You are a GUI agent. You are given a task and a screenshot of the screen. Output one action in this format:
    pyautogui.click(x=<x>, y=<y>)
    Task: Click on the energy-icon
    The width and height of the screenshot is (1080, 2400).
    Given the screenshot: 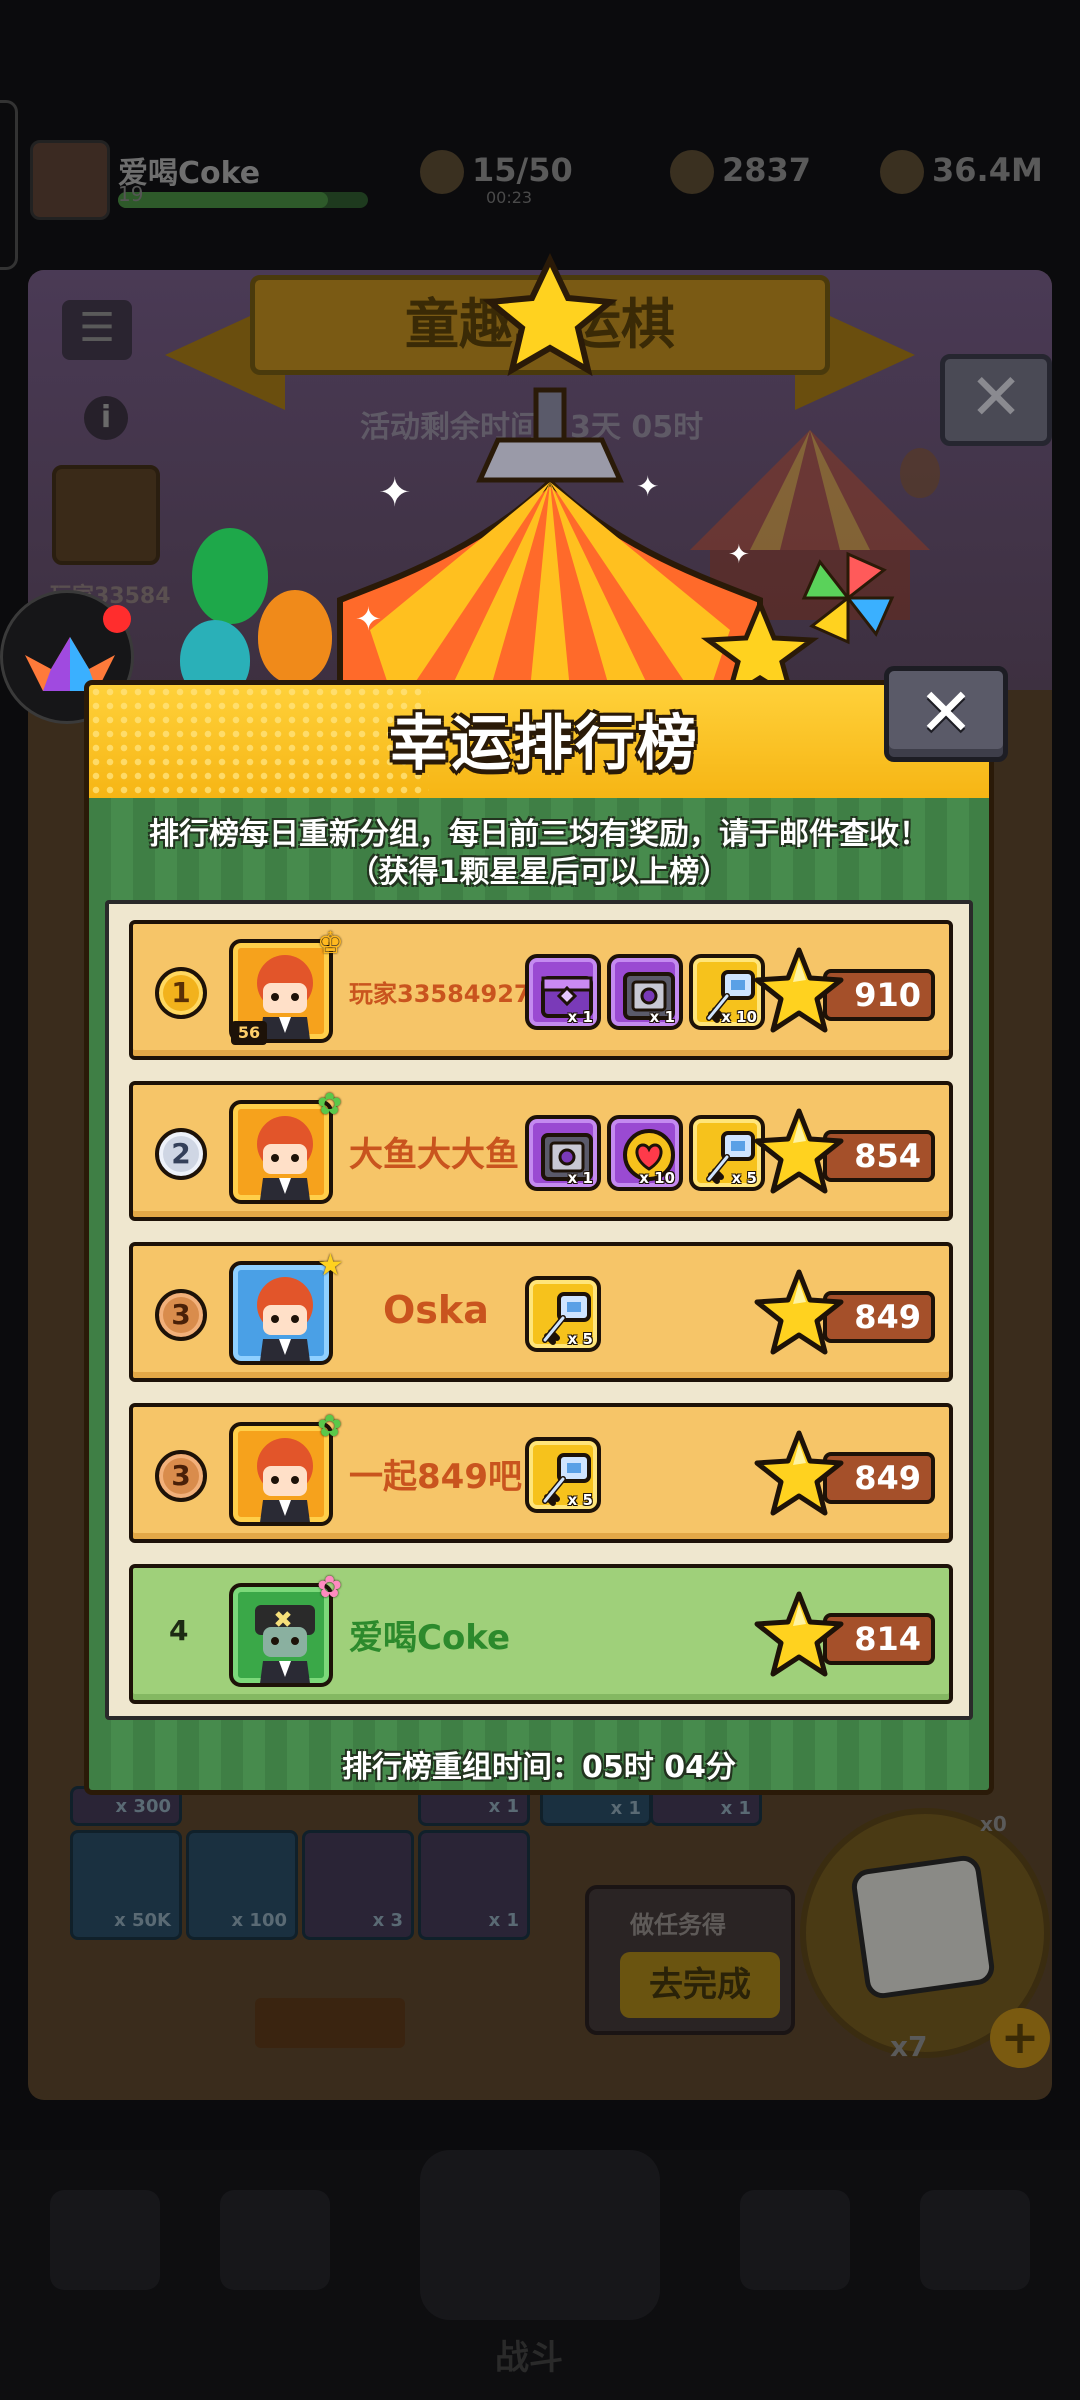 What is the action you would take?
    pyautogui.click(x=442, y=172)
    